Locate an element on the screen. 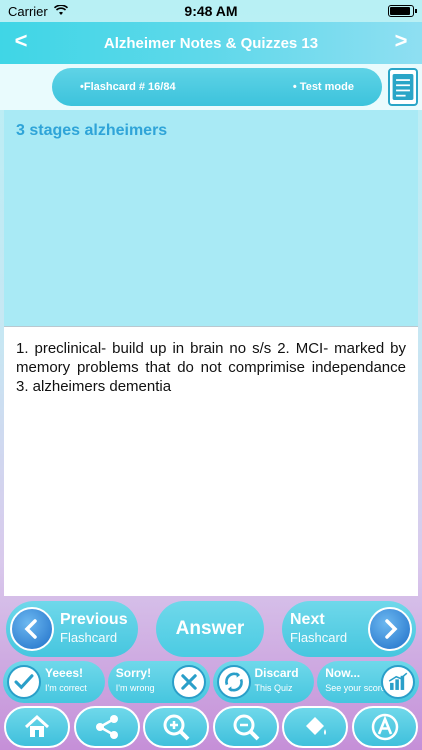 Image resolution: width=422 pixels, height=750 pixels. zoom-in-icon is located at coordinates (176, 727).